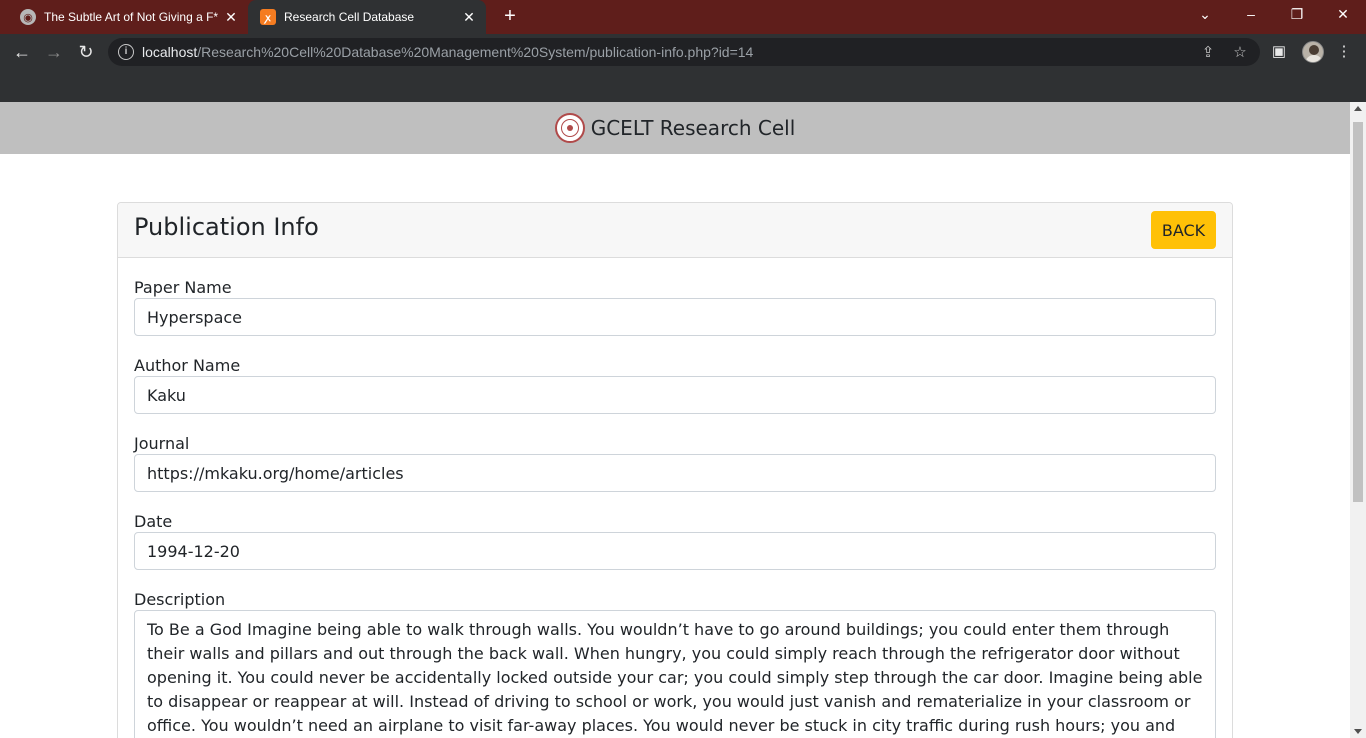 This screenshot has height=738, width=1366. I want to click on tab-search-icon: ⌄, so click(1205, 14).